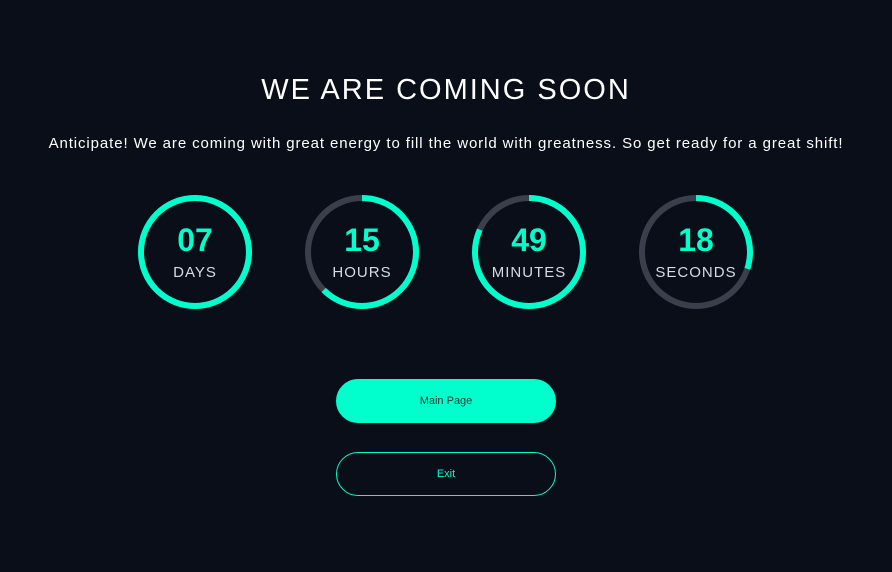  What do you see at coordinates (195, 272) in the screenshot?
I see `countdown-unit: DAYS` at bounding box center [195, 272].